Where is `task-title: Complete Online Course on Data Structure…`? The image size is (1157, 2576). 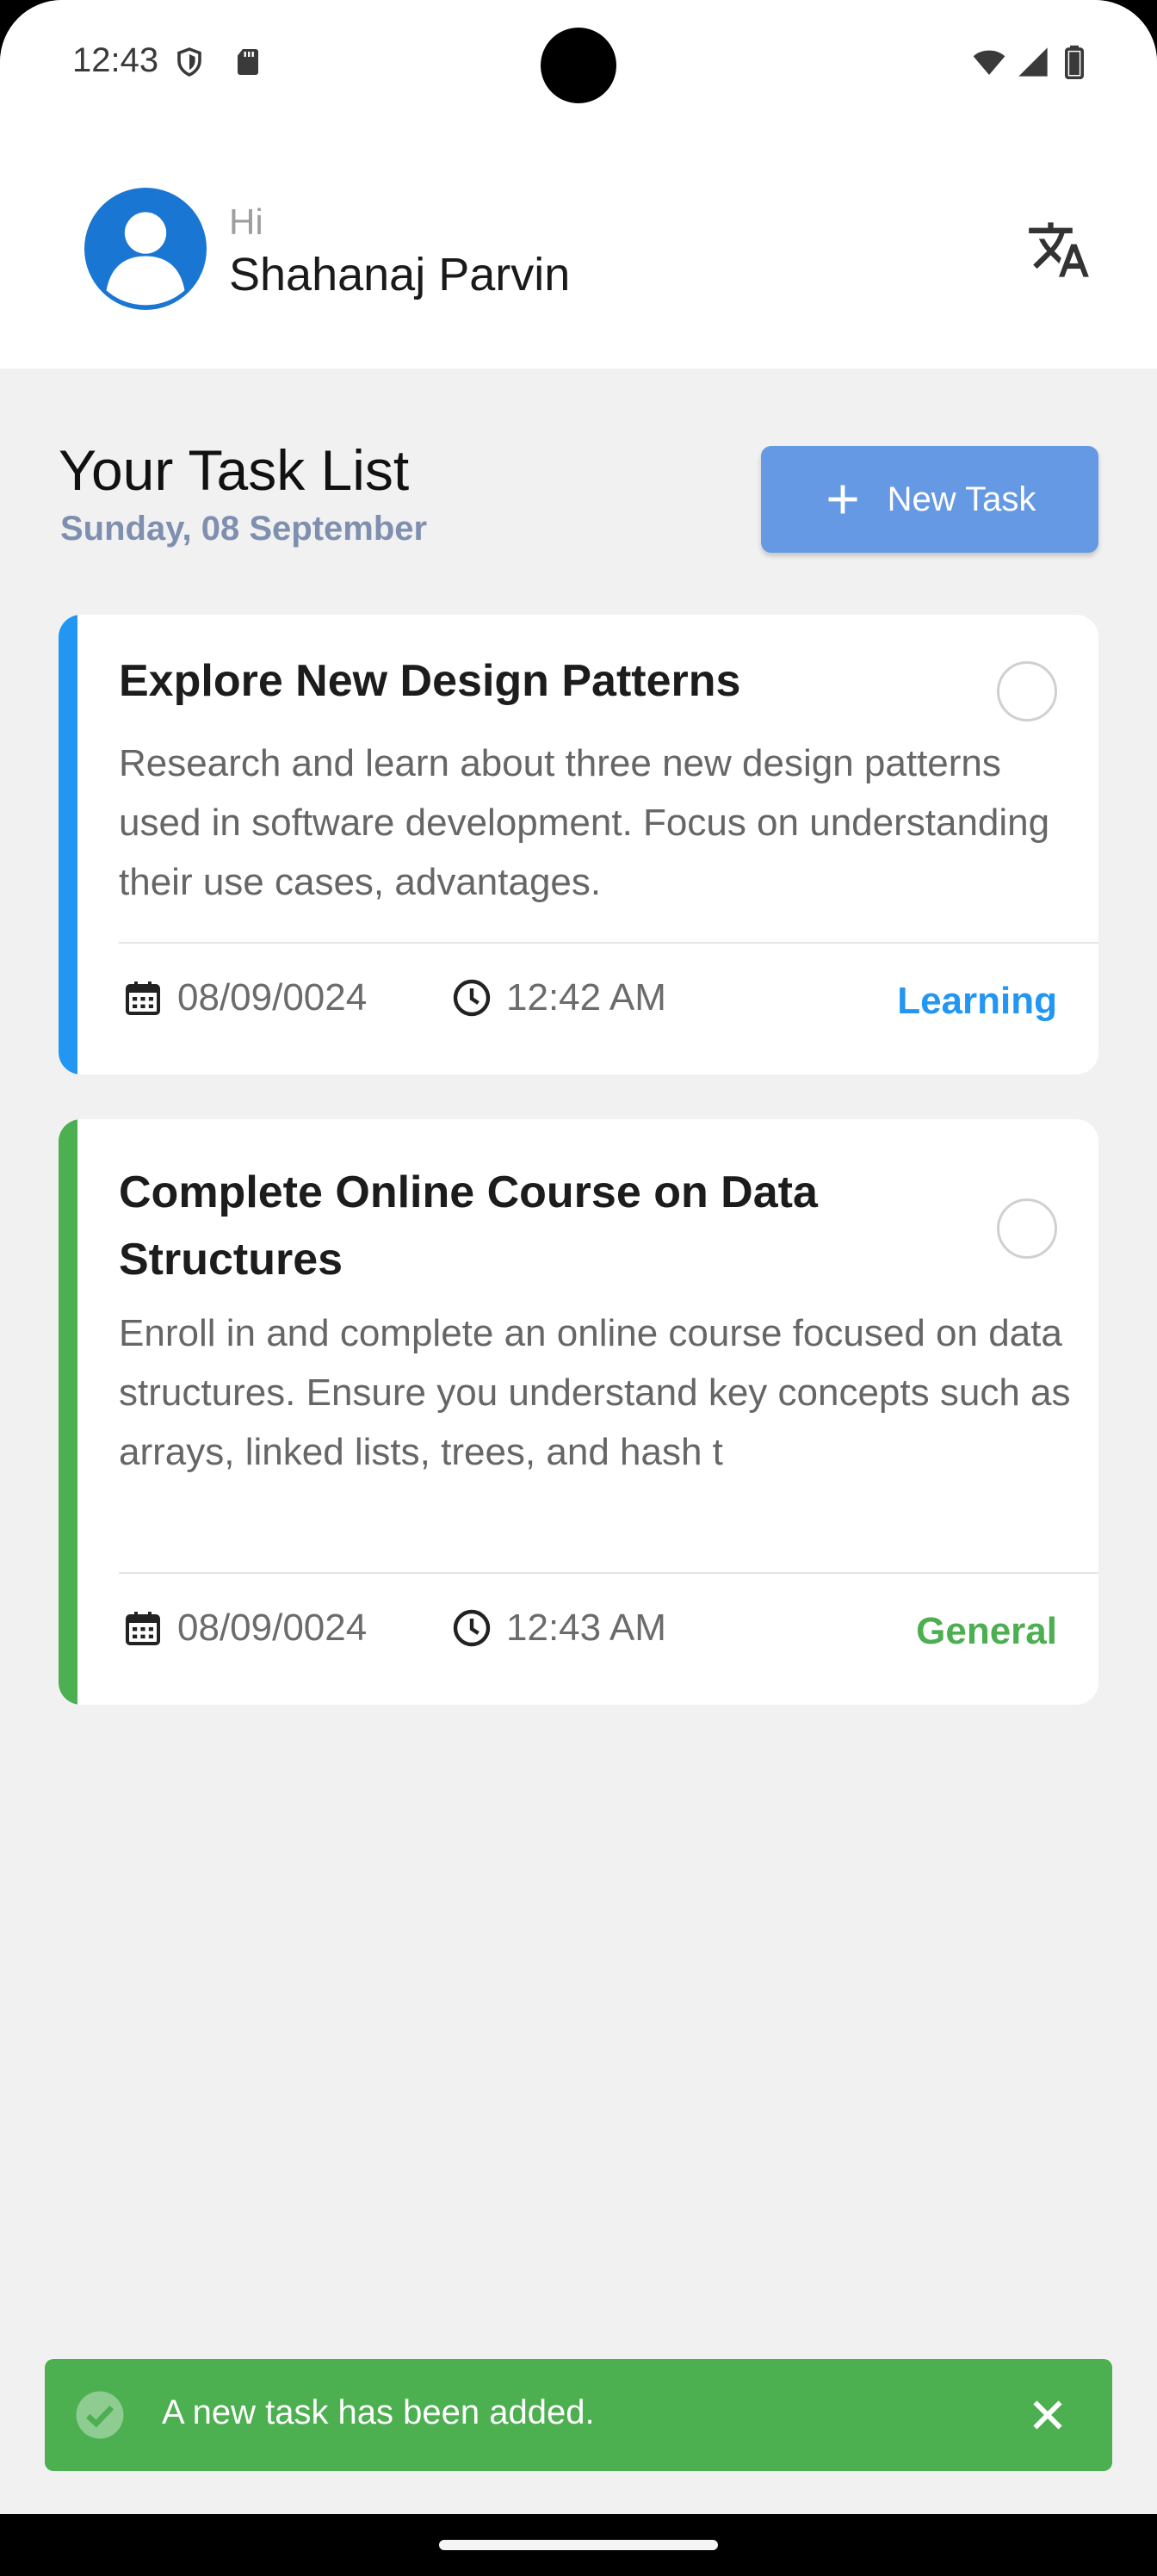 task-title: Complete Online Course on Data Structure… is located at coordinates (468, 1226).